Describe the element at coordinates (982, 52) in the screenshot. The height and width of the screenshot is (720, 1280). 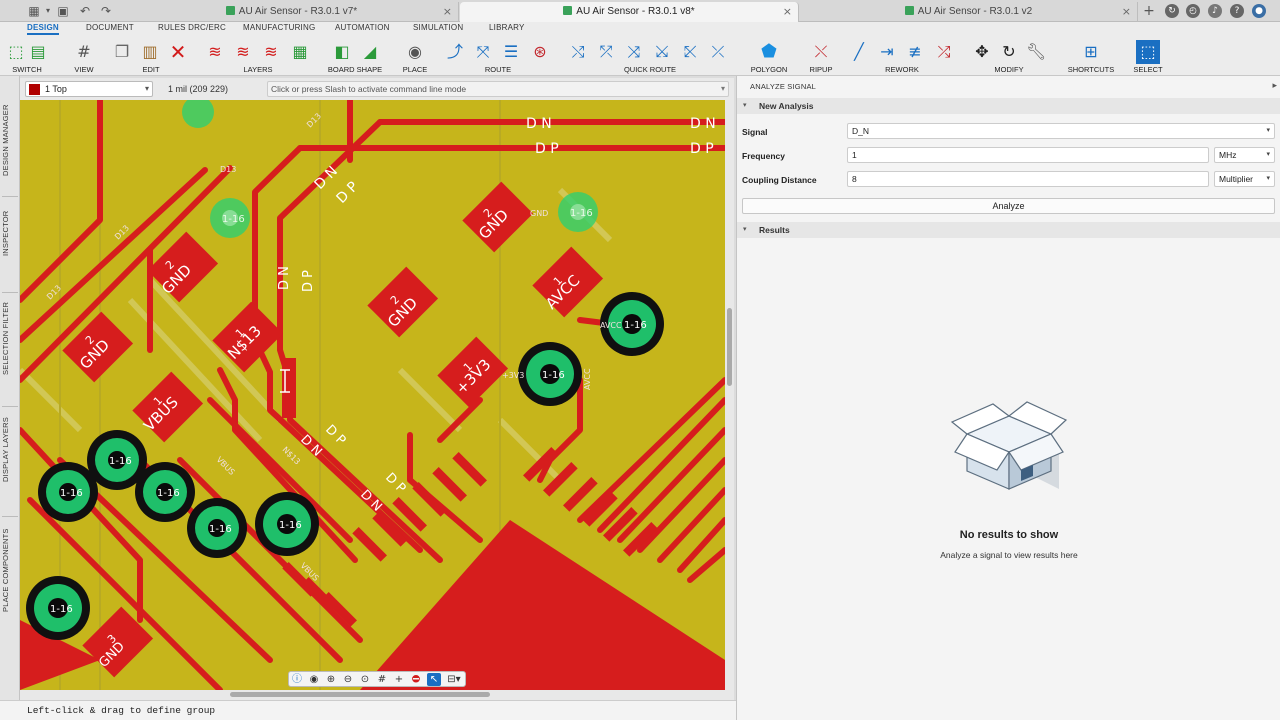
I see `move-icon: ✥` at that location.